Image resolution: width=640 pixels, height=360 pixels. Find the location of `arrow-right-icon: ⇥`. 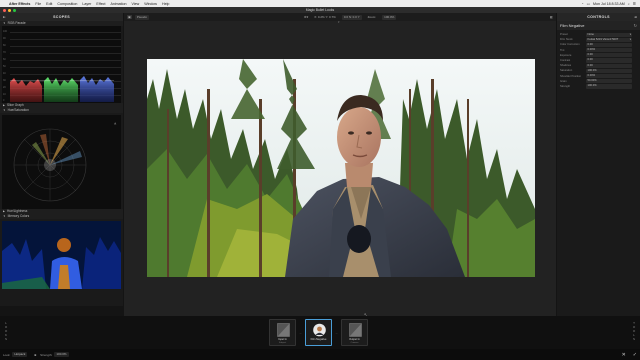

arrow-right-icon: ⇥ is located at coordinates (635, 17).